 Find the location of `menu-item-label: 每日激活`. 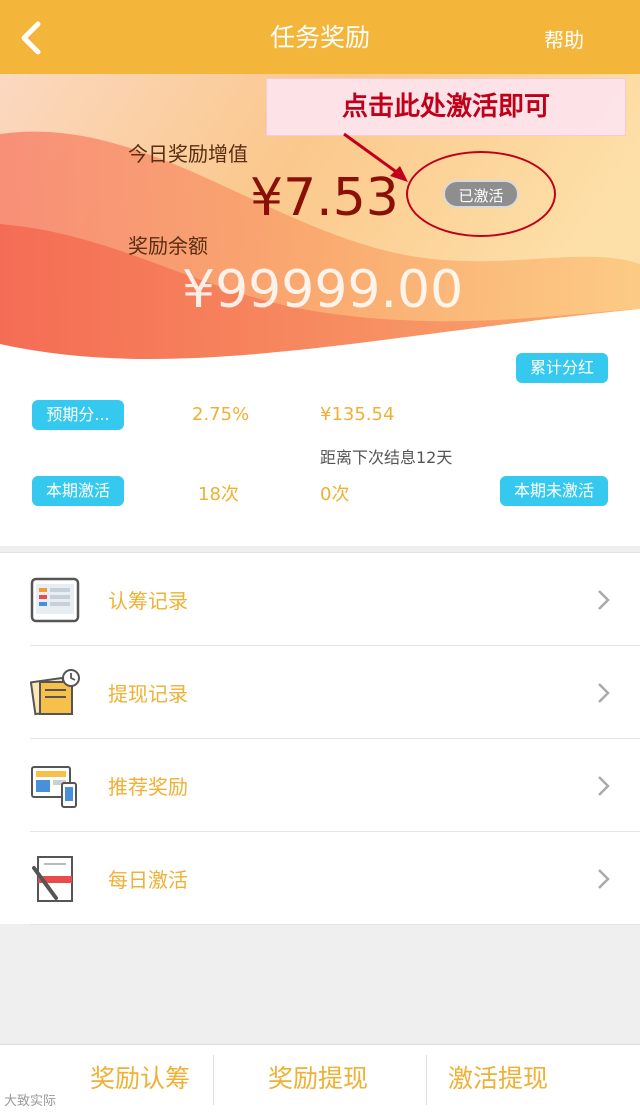

menu-item-label: 每日激活 is located at coordinates (148, 880).